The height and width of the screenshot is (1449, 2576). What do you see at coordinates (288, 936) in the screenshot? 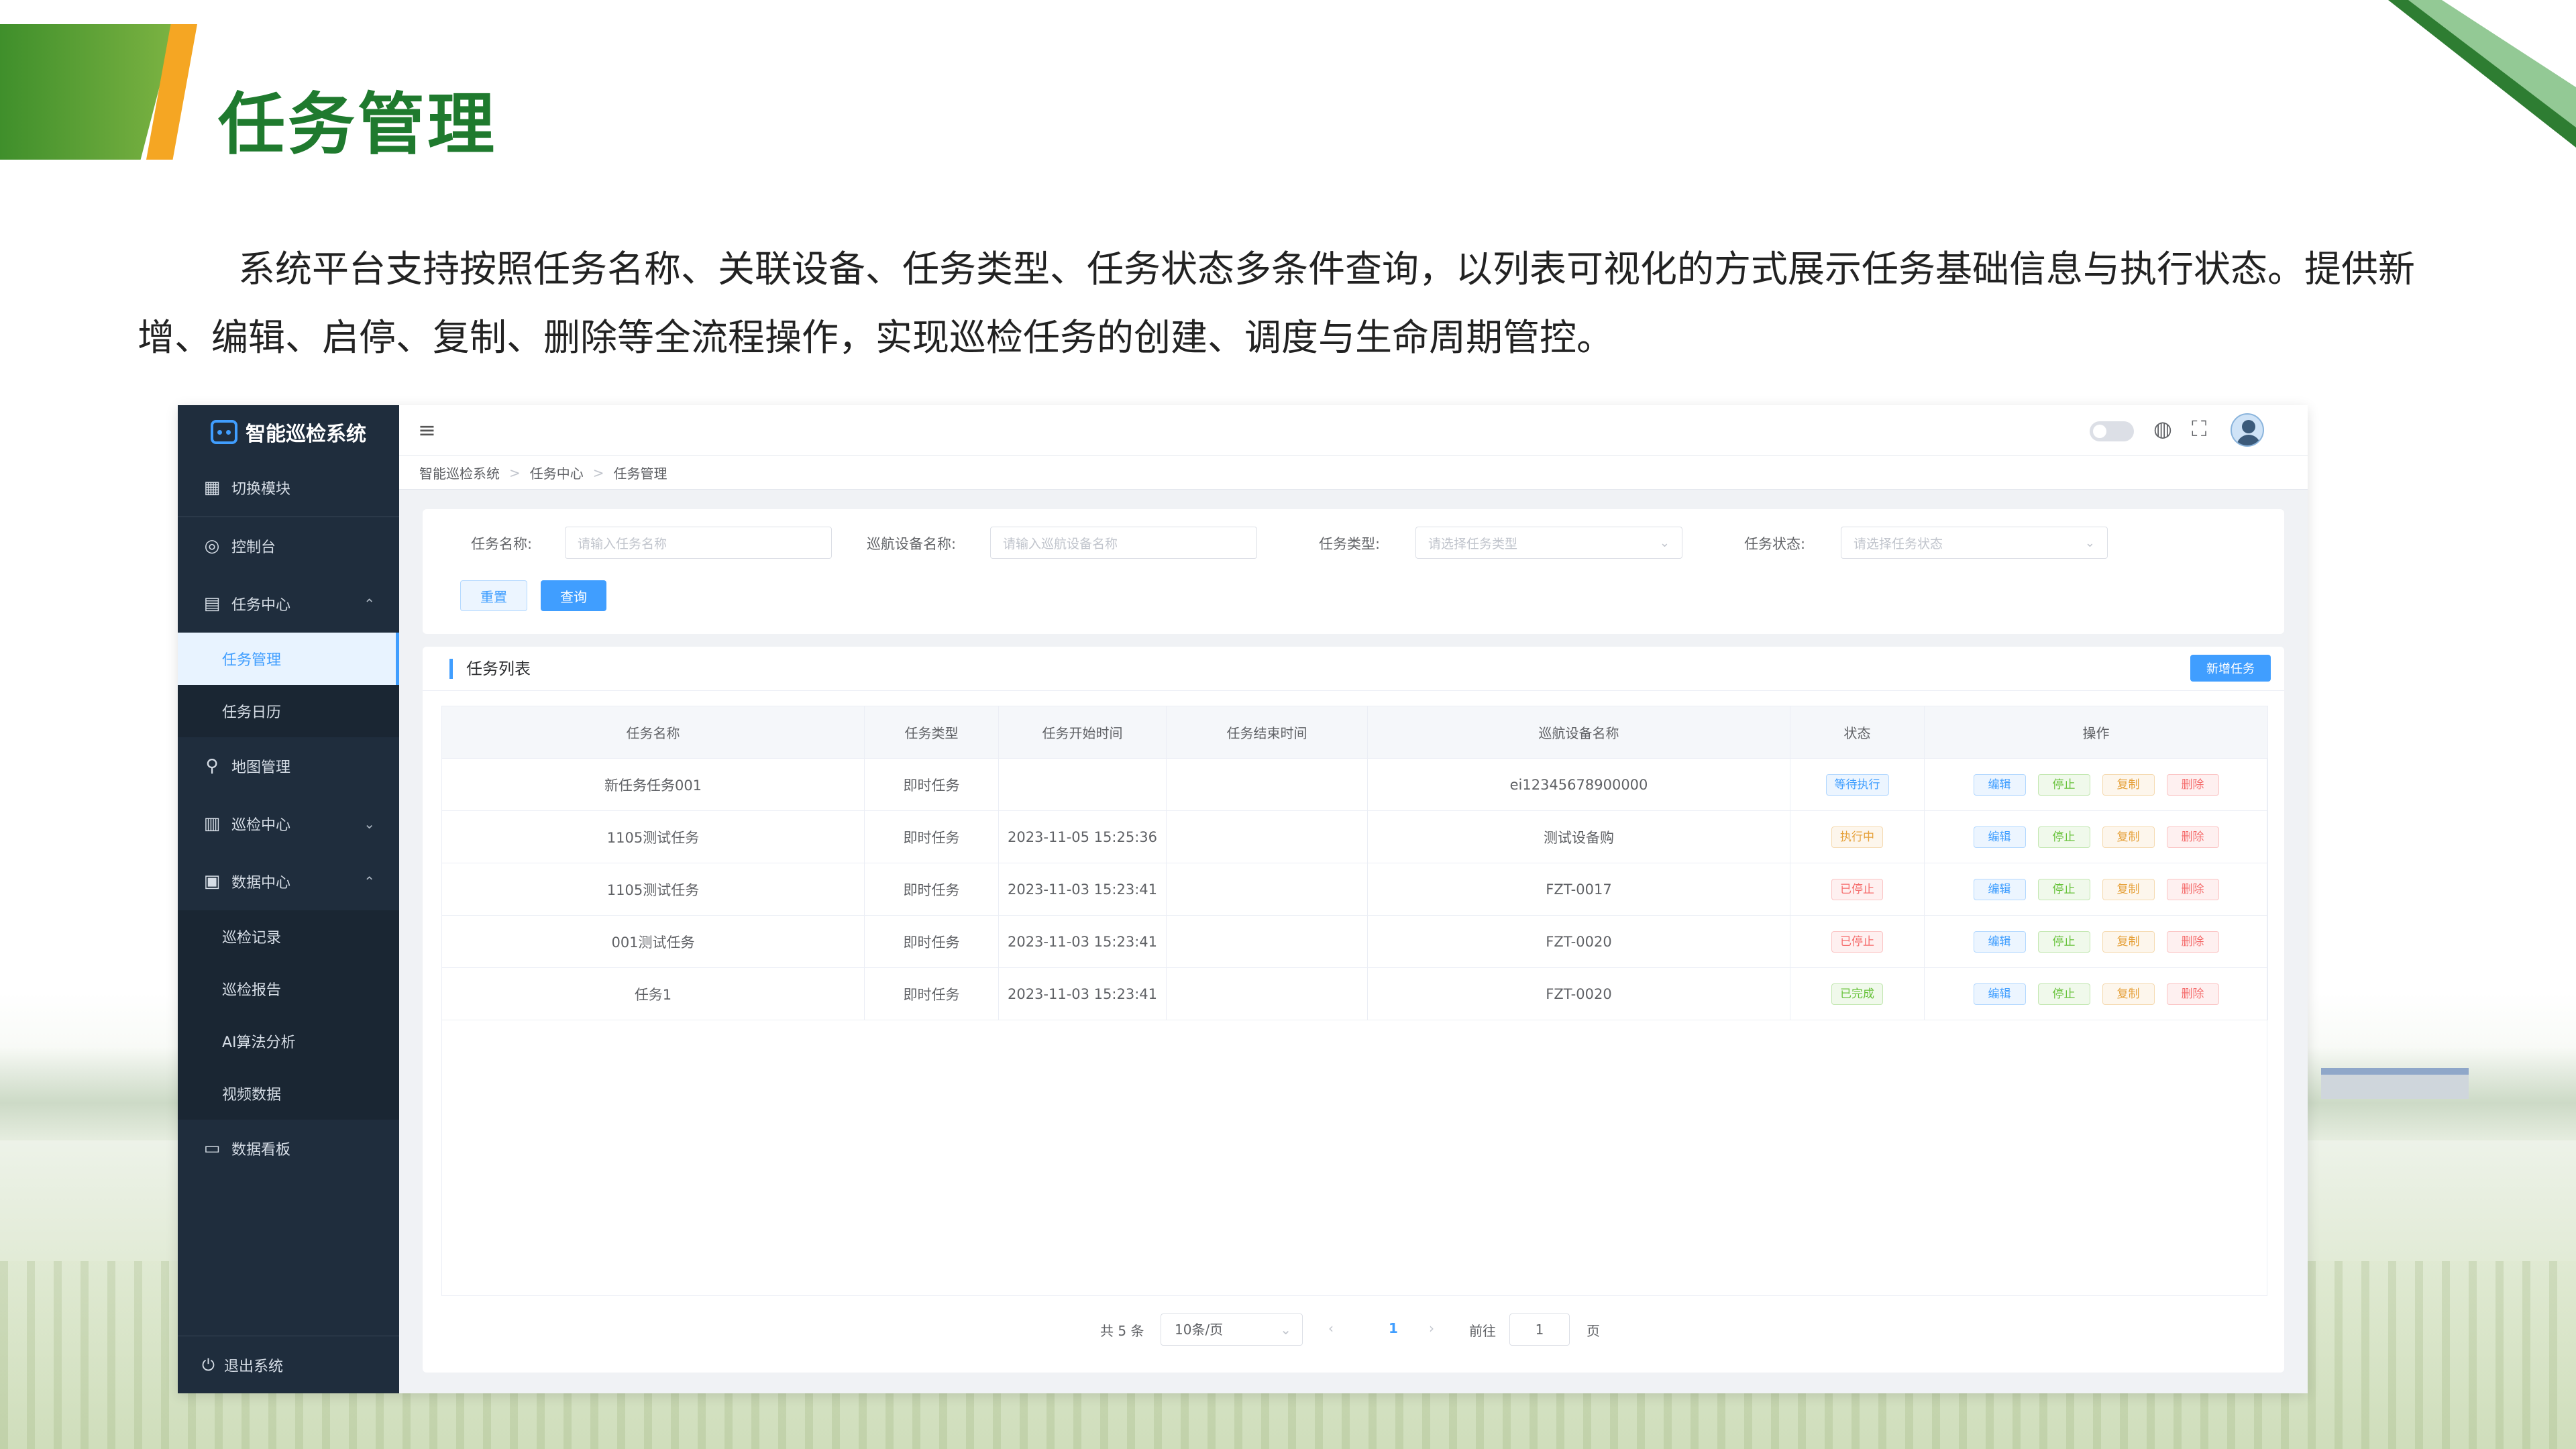
I see `sidebar-item-patrol-record: 巡检记录` at bounding box center [288, 936].